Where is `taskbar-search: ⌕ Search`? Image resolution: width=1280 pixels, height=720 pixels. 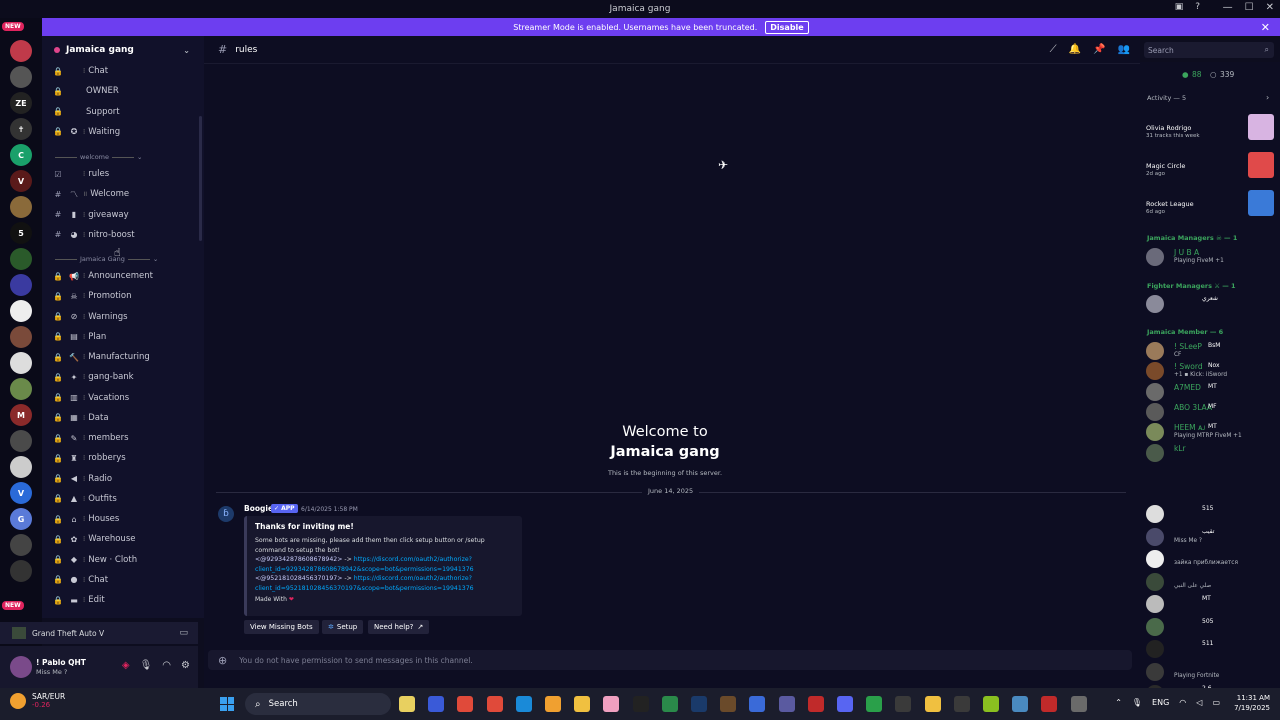
taskbar-search: ⌕ Search is located at coordinates (318, 704).